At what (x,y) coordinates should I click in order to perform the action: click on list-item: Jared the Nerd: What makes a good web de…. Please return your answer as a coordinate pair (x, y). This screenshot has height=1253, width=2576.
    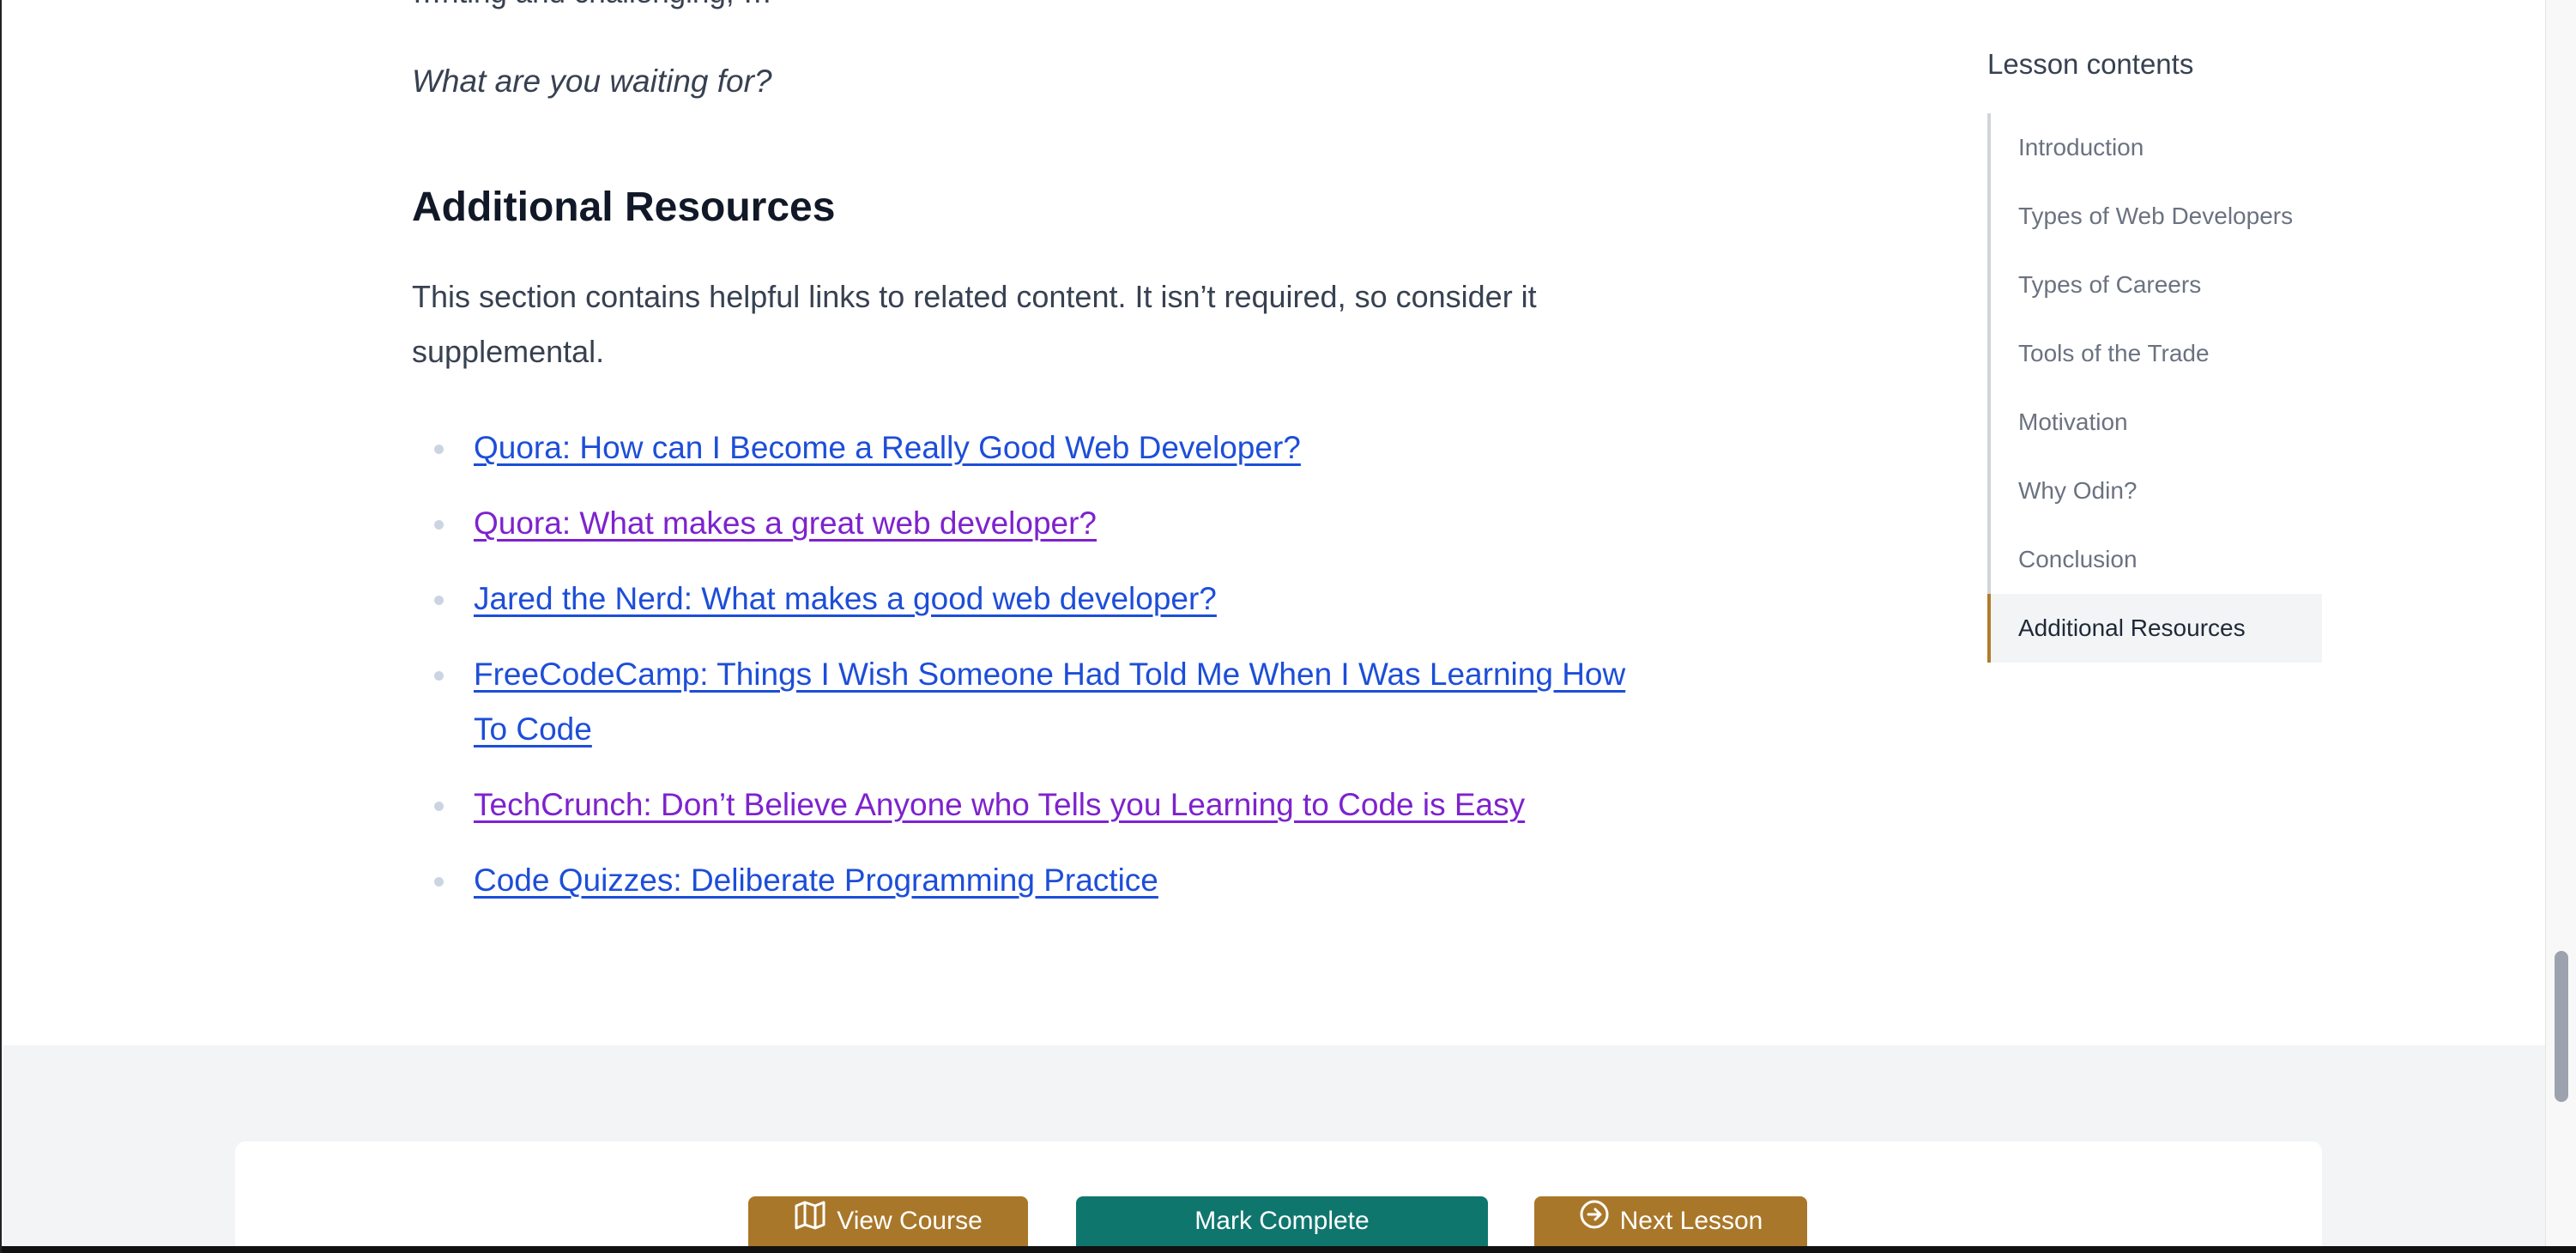
    Looking at the image, I should click on (1021, 599).